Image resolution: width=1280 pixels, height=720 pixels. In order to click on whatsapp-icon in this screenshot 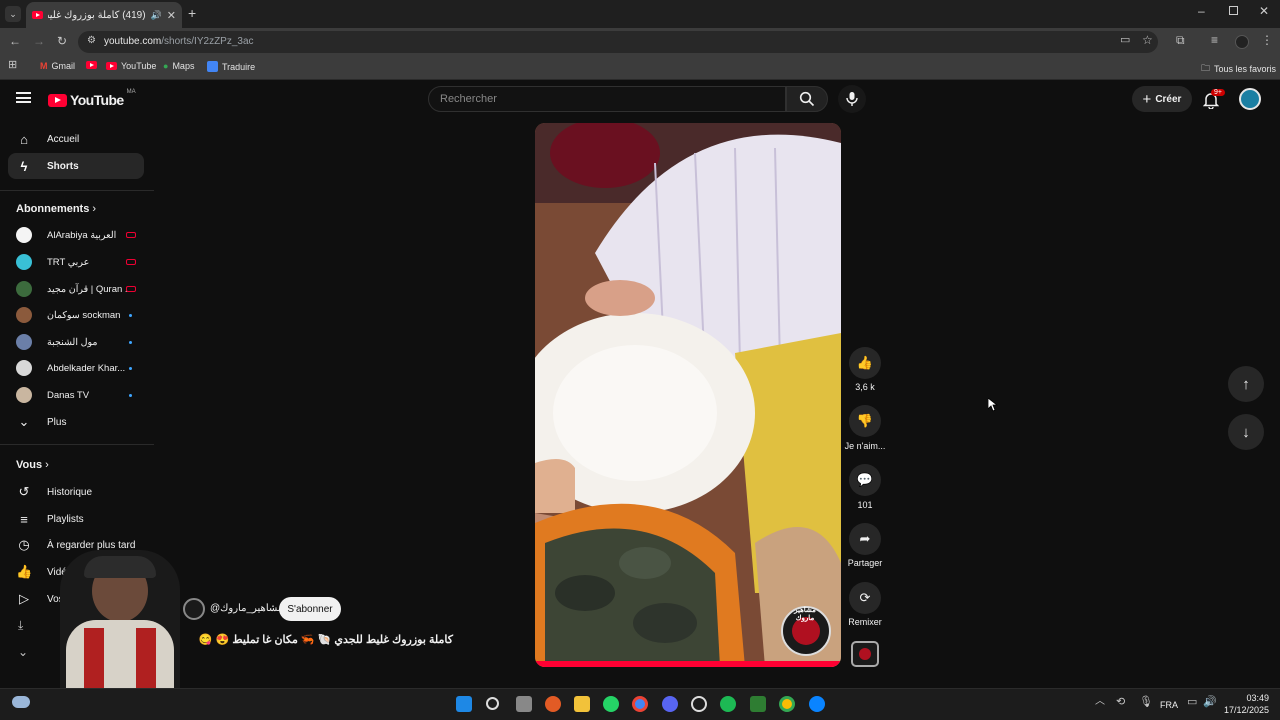, I will do `click(611, 704)`.